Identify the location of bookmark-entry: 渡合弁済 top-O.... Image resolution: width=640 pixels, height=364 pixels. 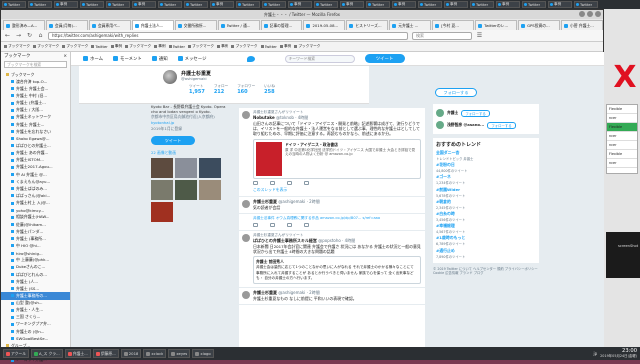
(35, 81).